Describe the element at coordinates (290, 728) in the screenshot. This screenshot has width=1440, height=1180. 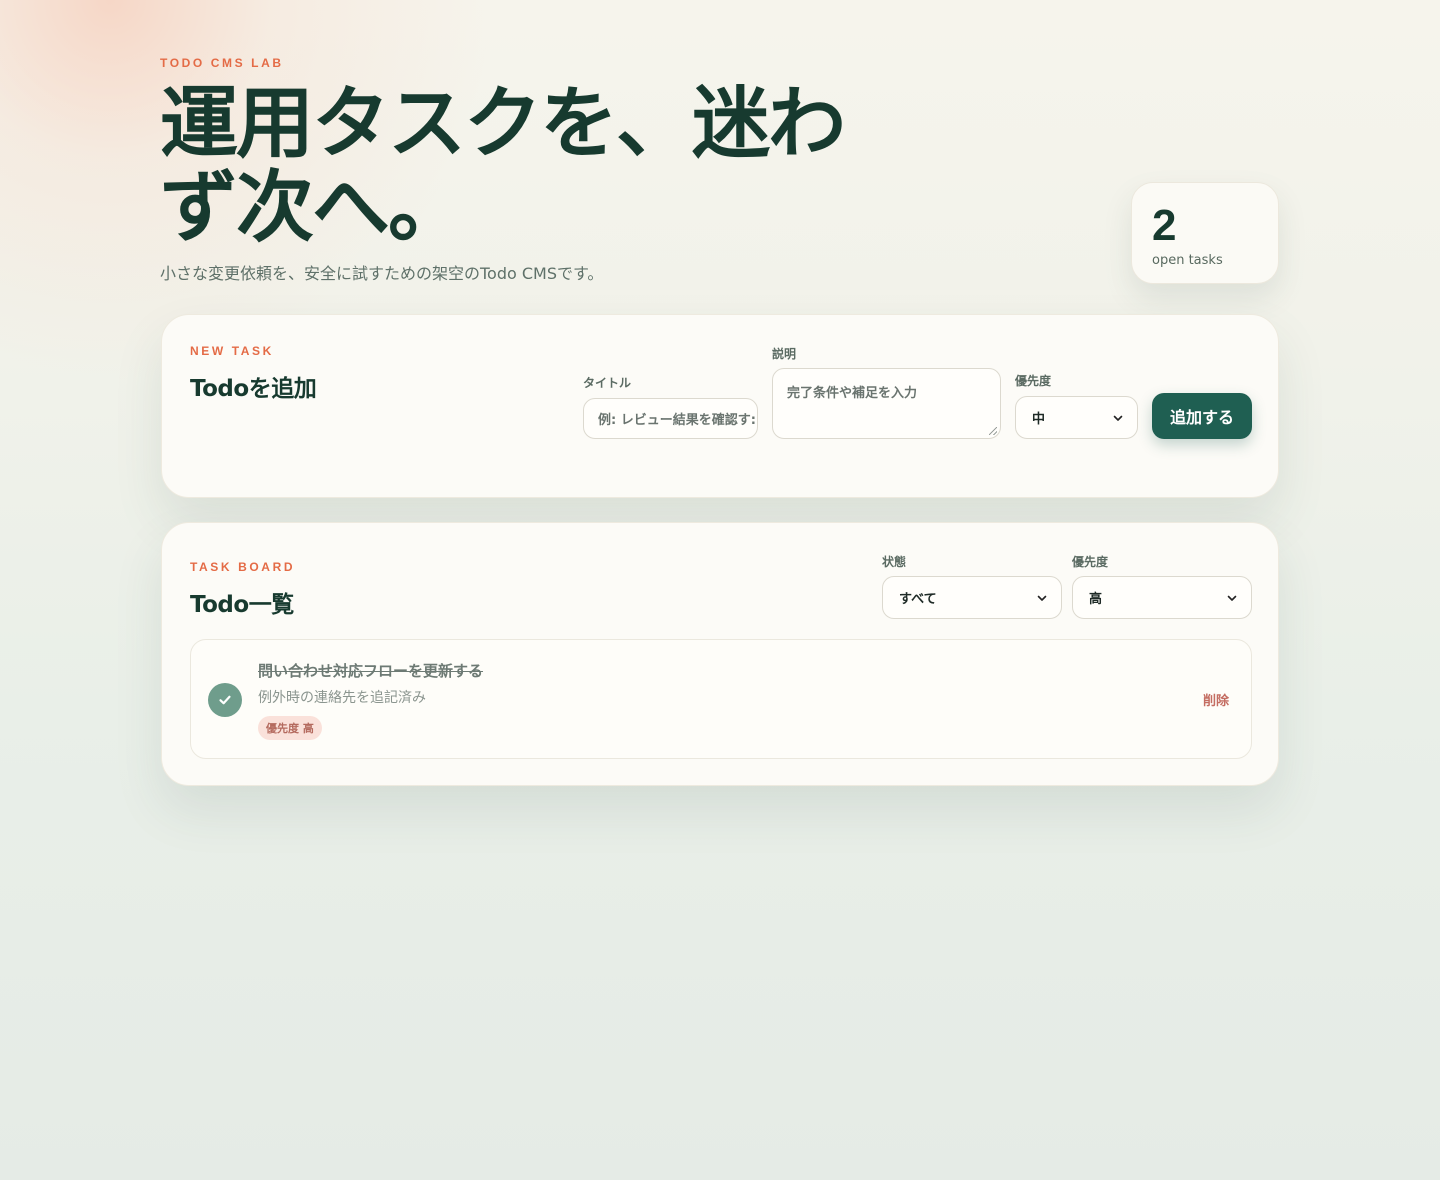
I see `priority-badge: 優先度 高` at that location.